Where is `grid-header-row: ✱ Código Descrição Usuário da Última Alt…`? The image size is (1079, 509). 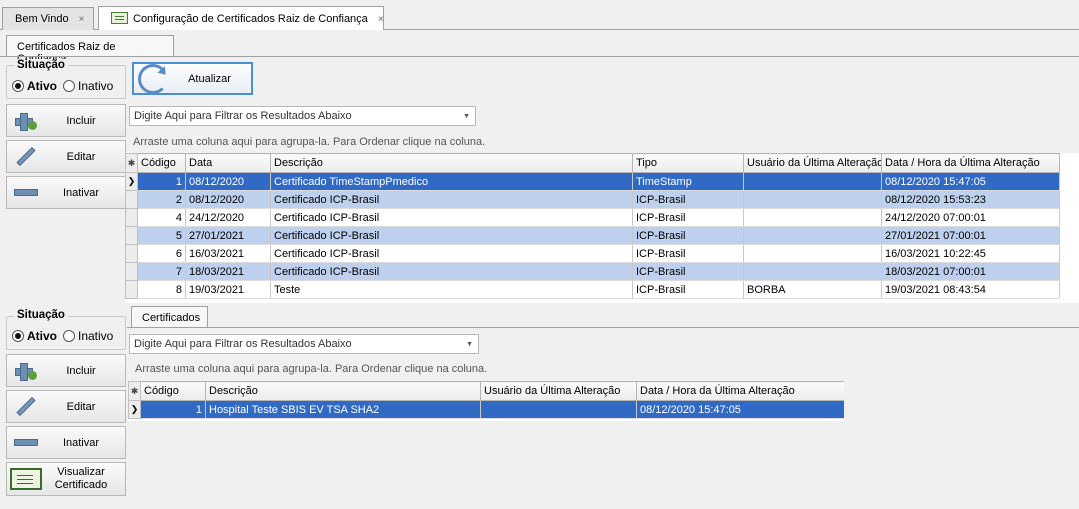 grid-header-row: ✱ Código Descrição Usuário da Última Alt… is located at coordinates (486, 391).